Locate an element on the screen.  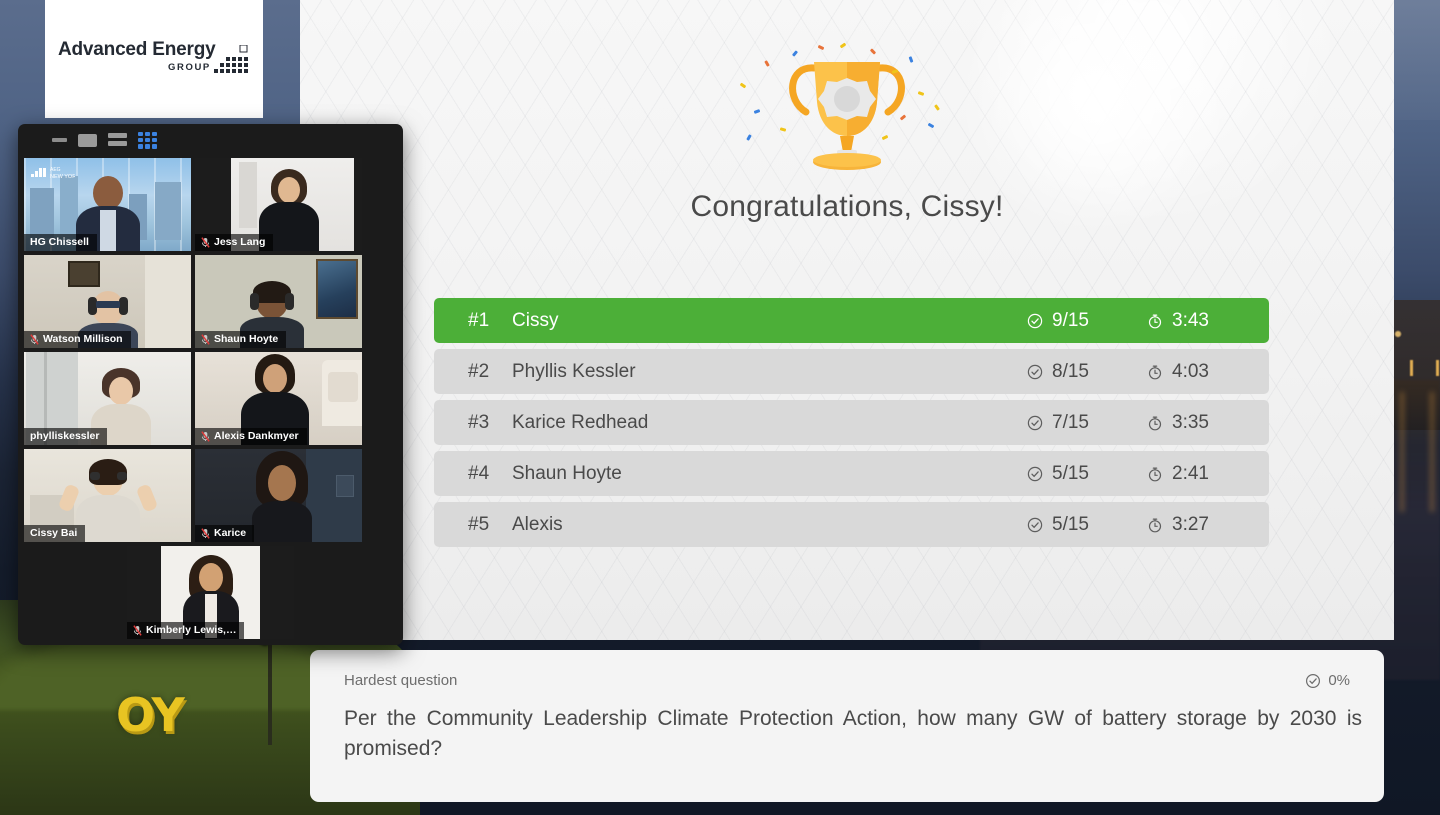
participant-nametag: Cissy Bai is located at coordinates (55, 533).